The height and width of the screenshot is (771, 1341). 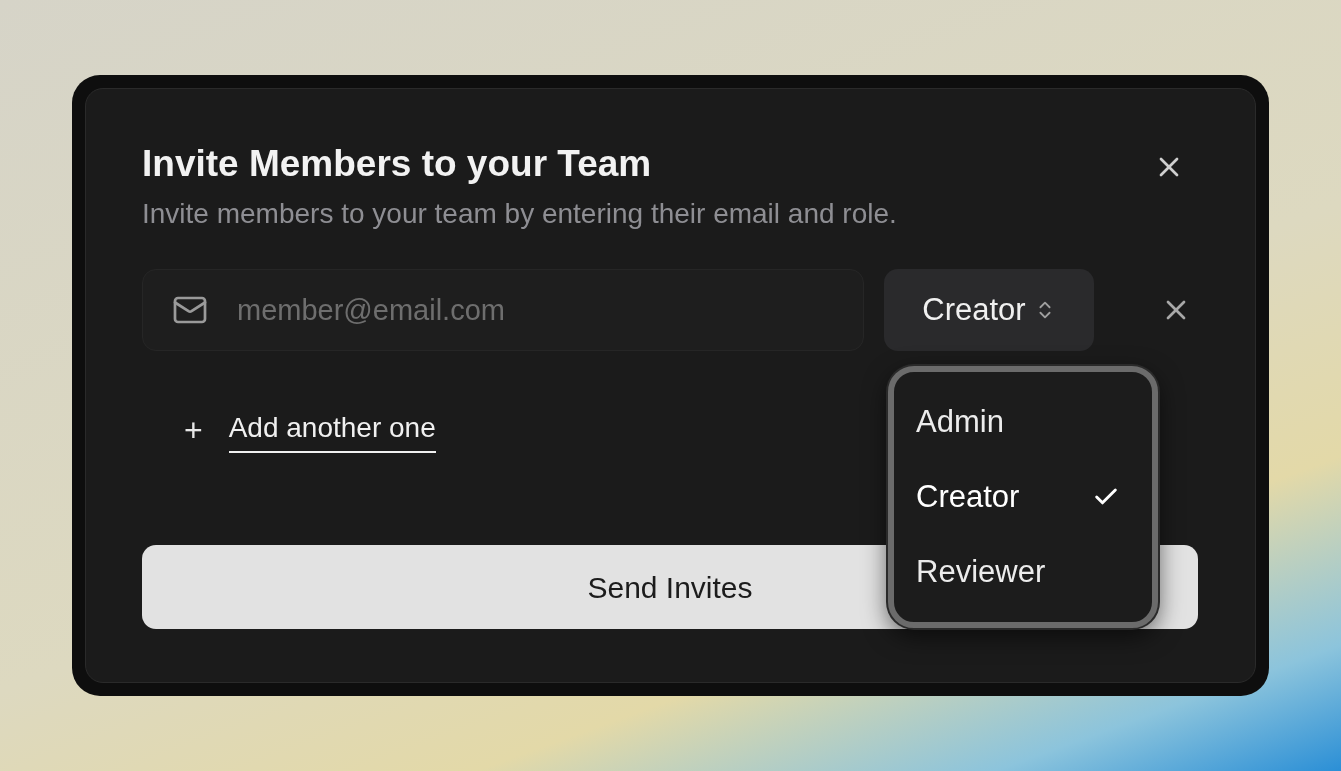 I want to click on dialog-title: Invite Members to your Team, so click(x=397, y=163).